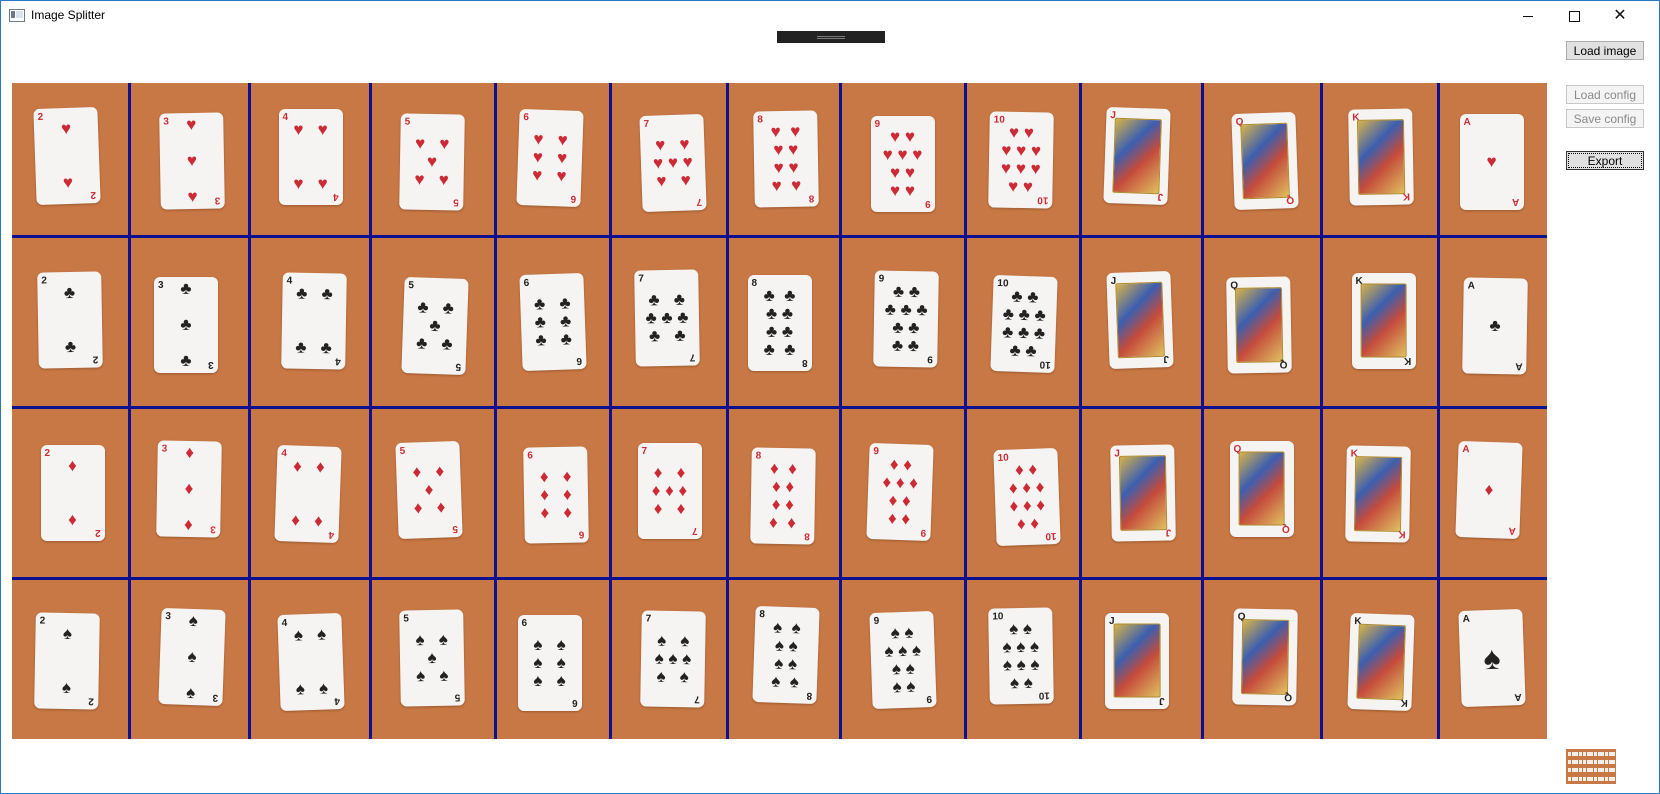 The width and height of the screenshot is (1660, 794). What do you see at coordinates (669, 490) in the screenshot?
I see `diamonds-pip-icon: ♦ ♦ ♦ ♦ ♦ ♦ ♦` at bounding box center [669, 490].